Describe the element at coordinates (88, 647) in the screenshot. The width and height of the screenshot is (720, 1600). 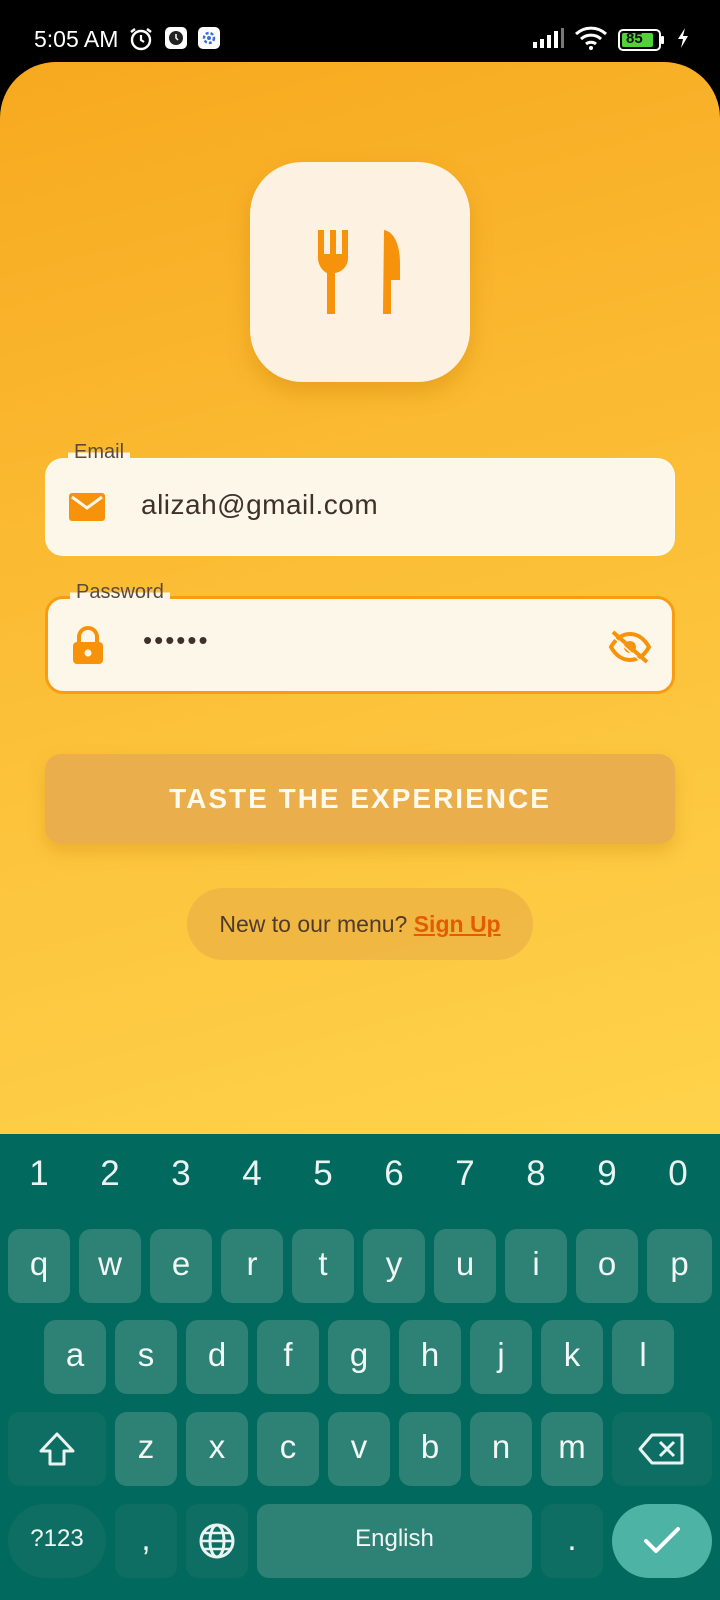
I see `lock-icon` at that location.